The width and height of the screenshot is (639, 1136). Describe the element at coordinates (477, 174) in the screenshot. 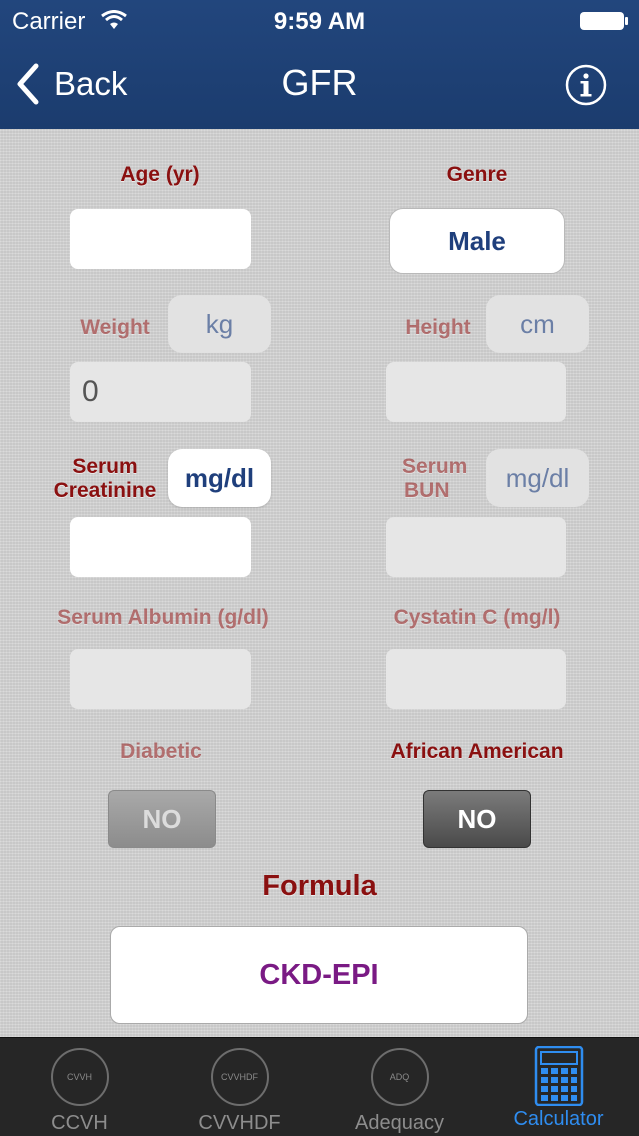

I see `genre-label: Genre` at that location.